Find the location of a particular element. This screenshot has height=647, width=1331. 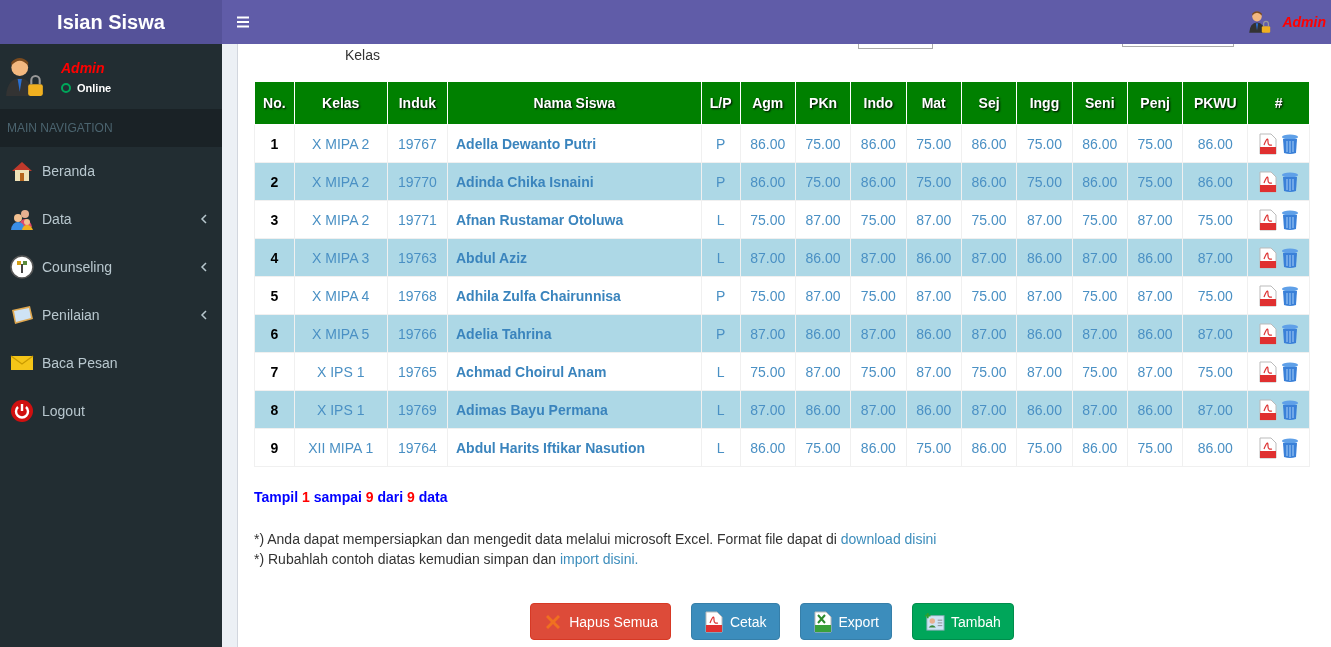

table-cell: Afnan Rustamar Otoluwa is located at coordinates (574, 219).